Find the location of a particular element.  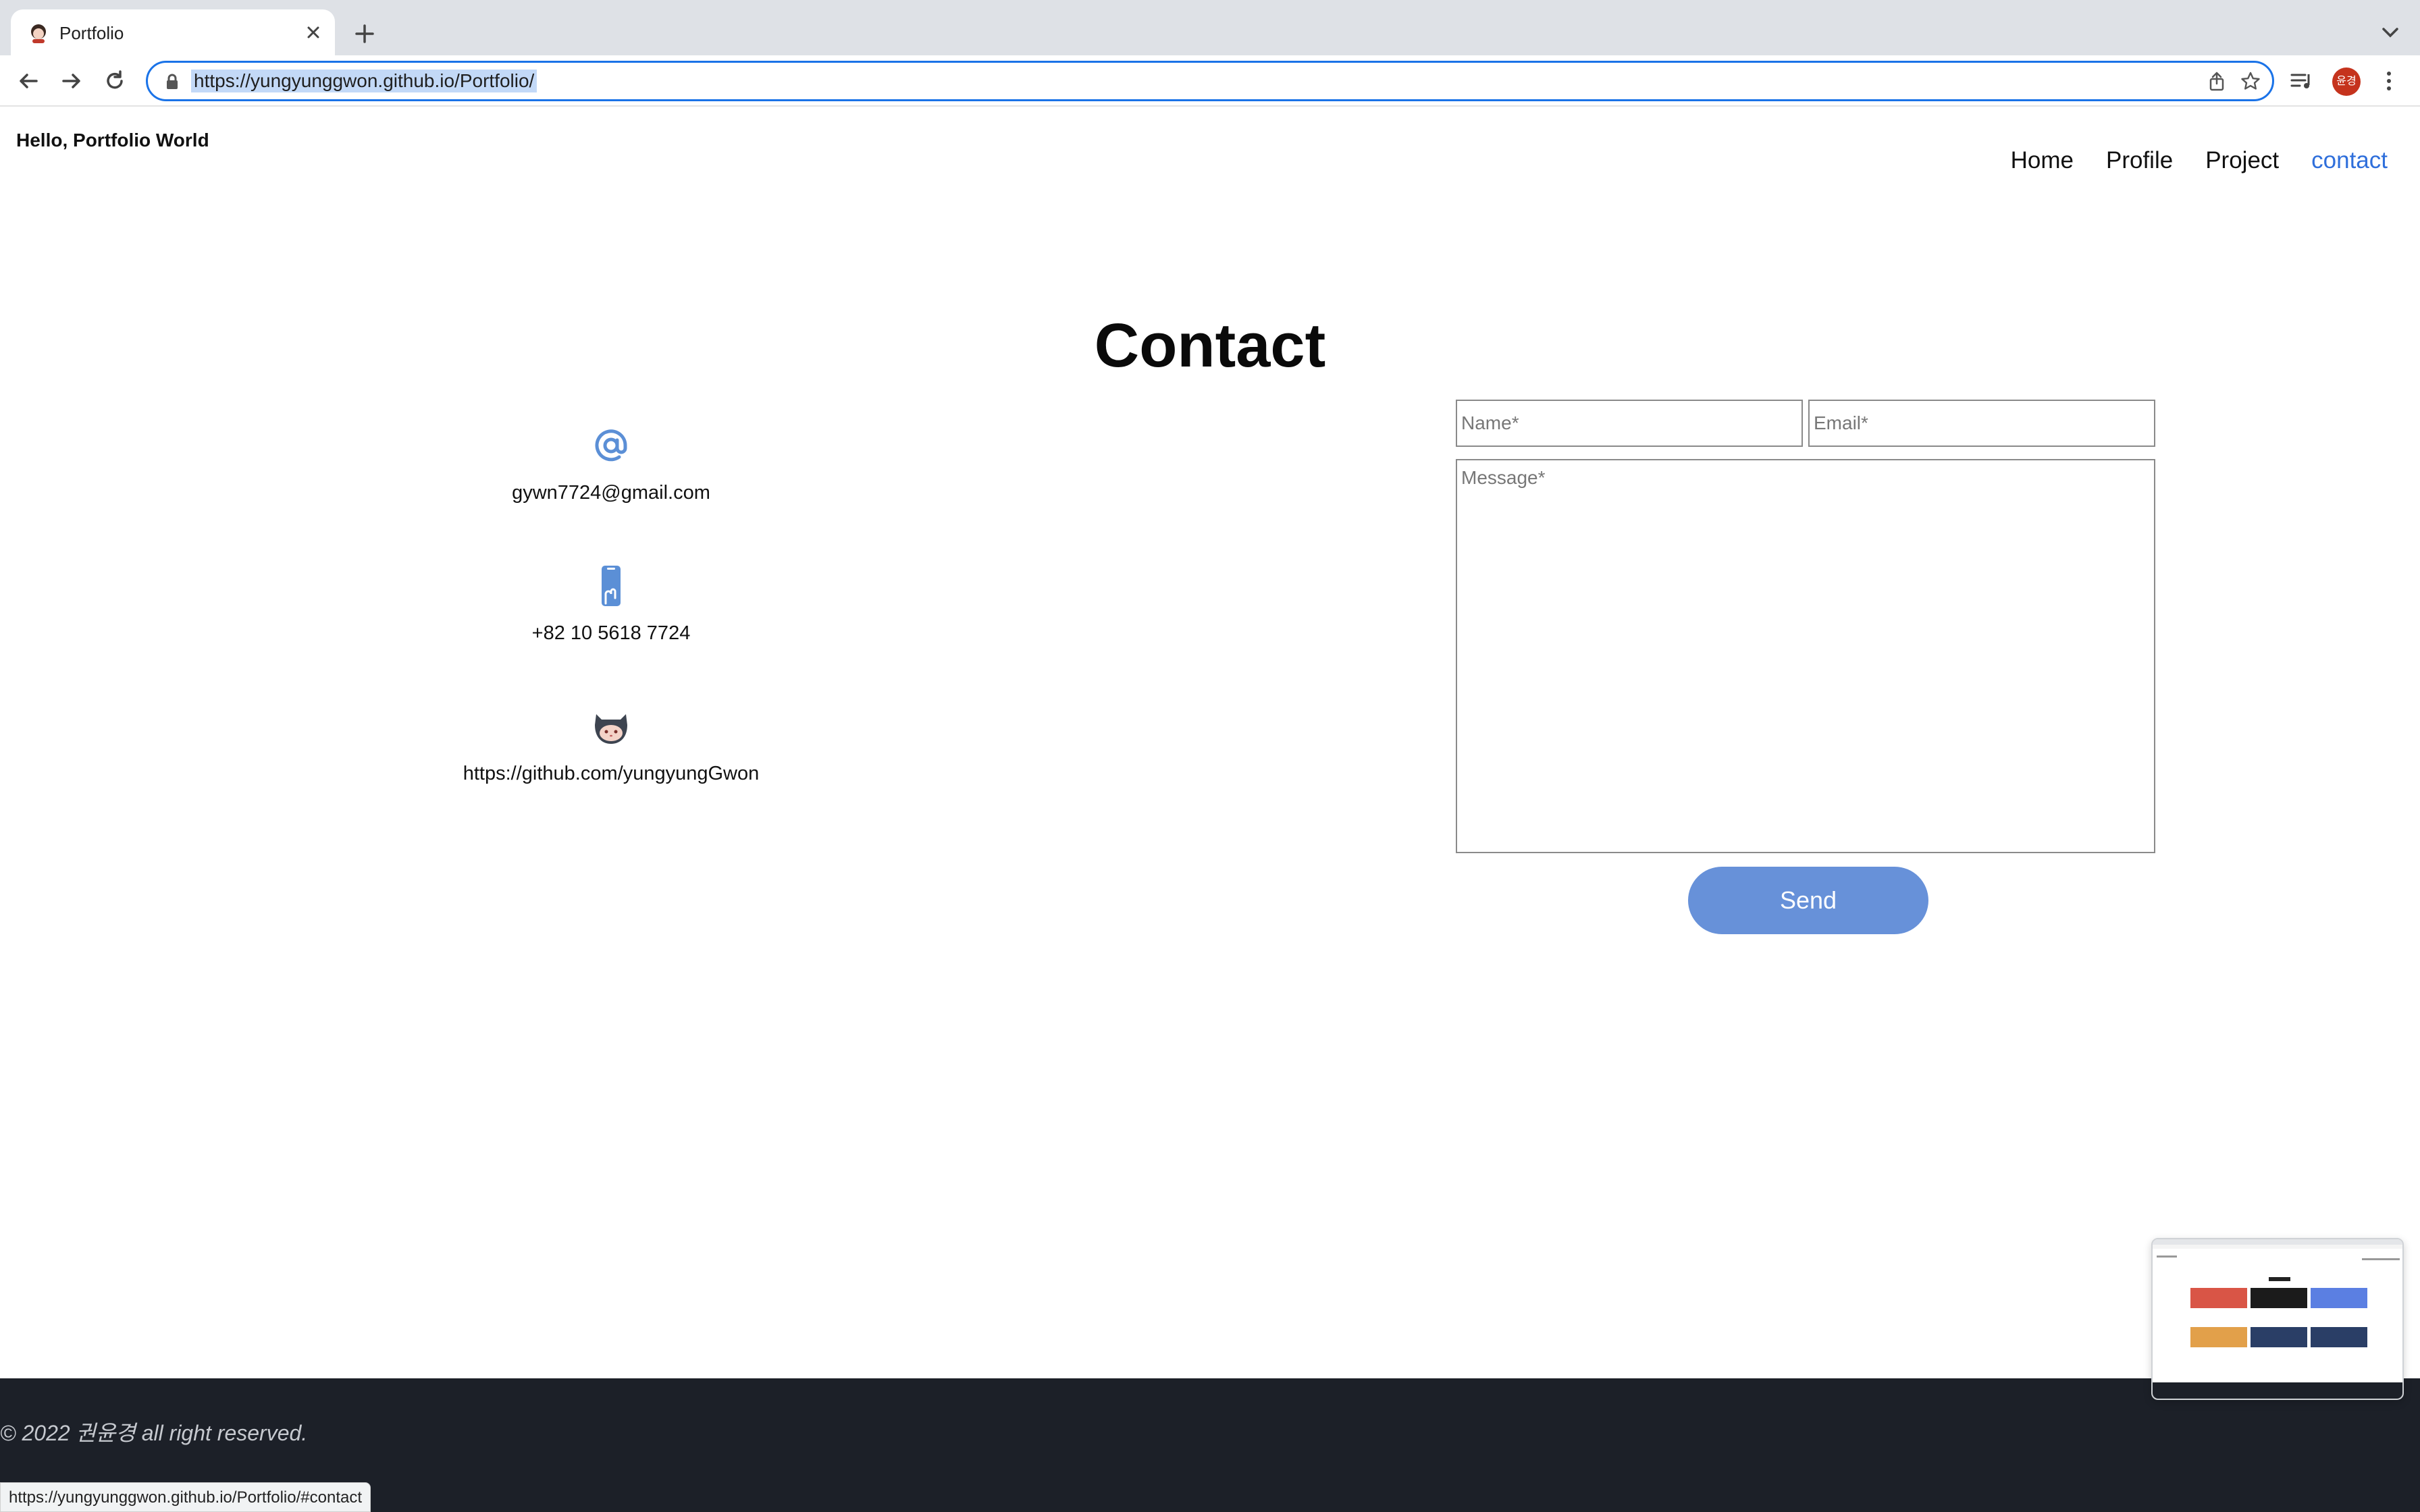

nav-project: Project is located at coordinates (2242, 160).